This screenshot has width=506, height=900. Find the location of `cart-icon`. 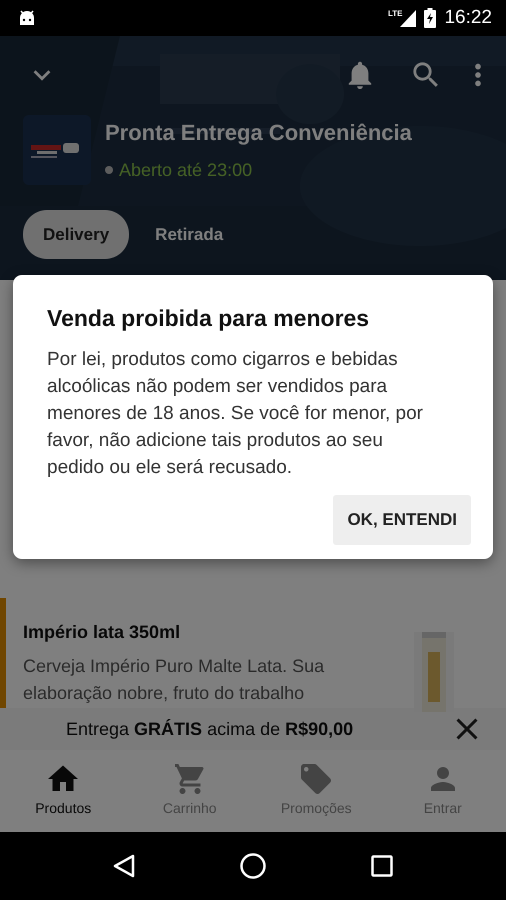

cart-icon is located at coordinates (189, 779).